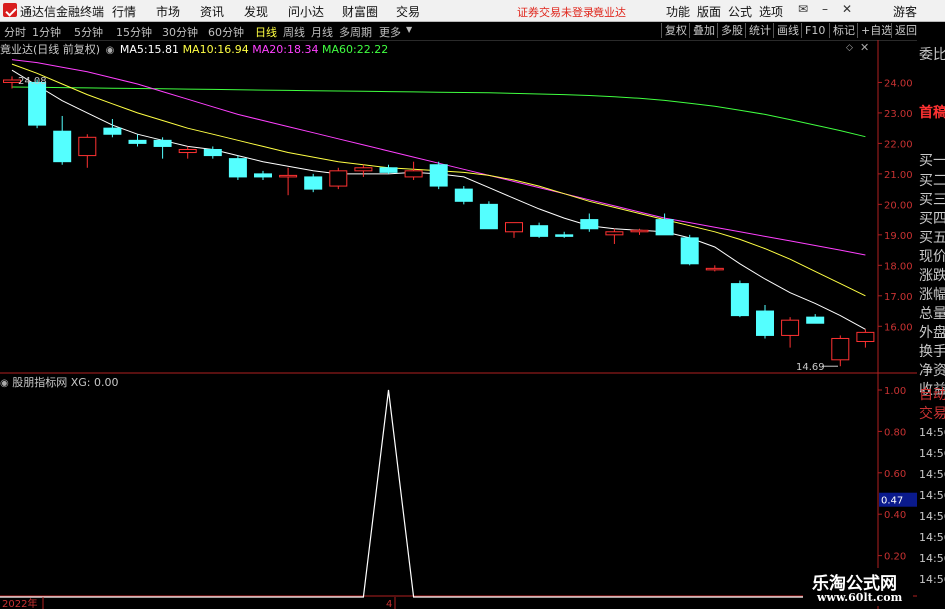 The height and width of the screenshot is (609, 945). I want to click on watermark-url: www.60lt.com, so click(860, 597).